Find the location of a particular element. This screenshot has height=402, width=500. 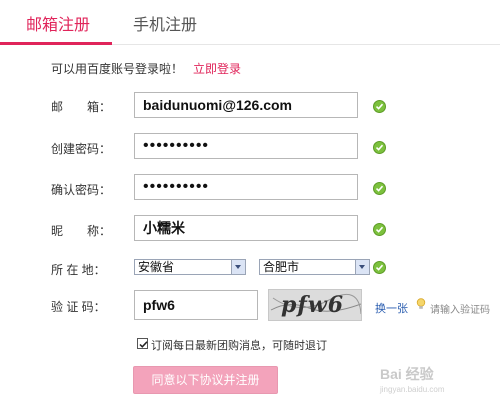

email-label: 邮 箱： is located at coordinates (81, 107).